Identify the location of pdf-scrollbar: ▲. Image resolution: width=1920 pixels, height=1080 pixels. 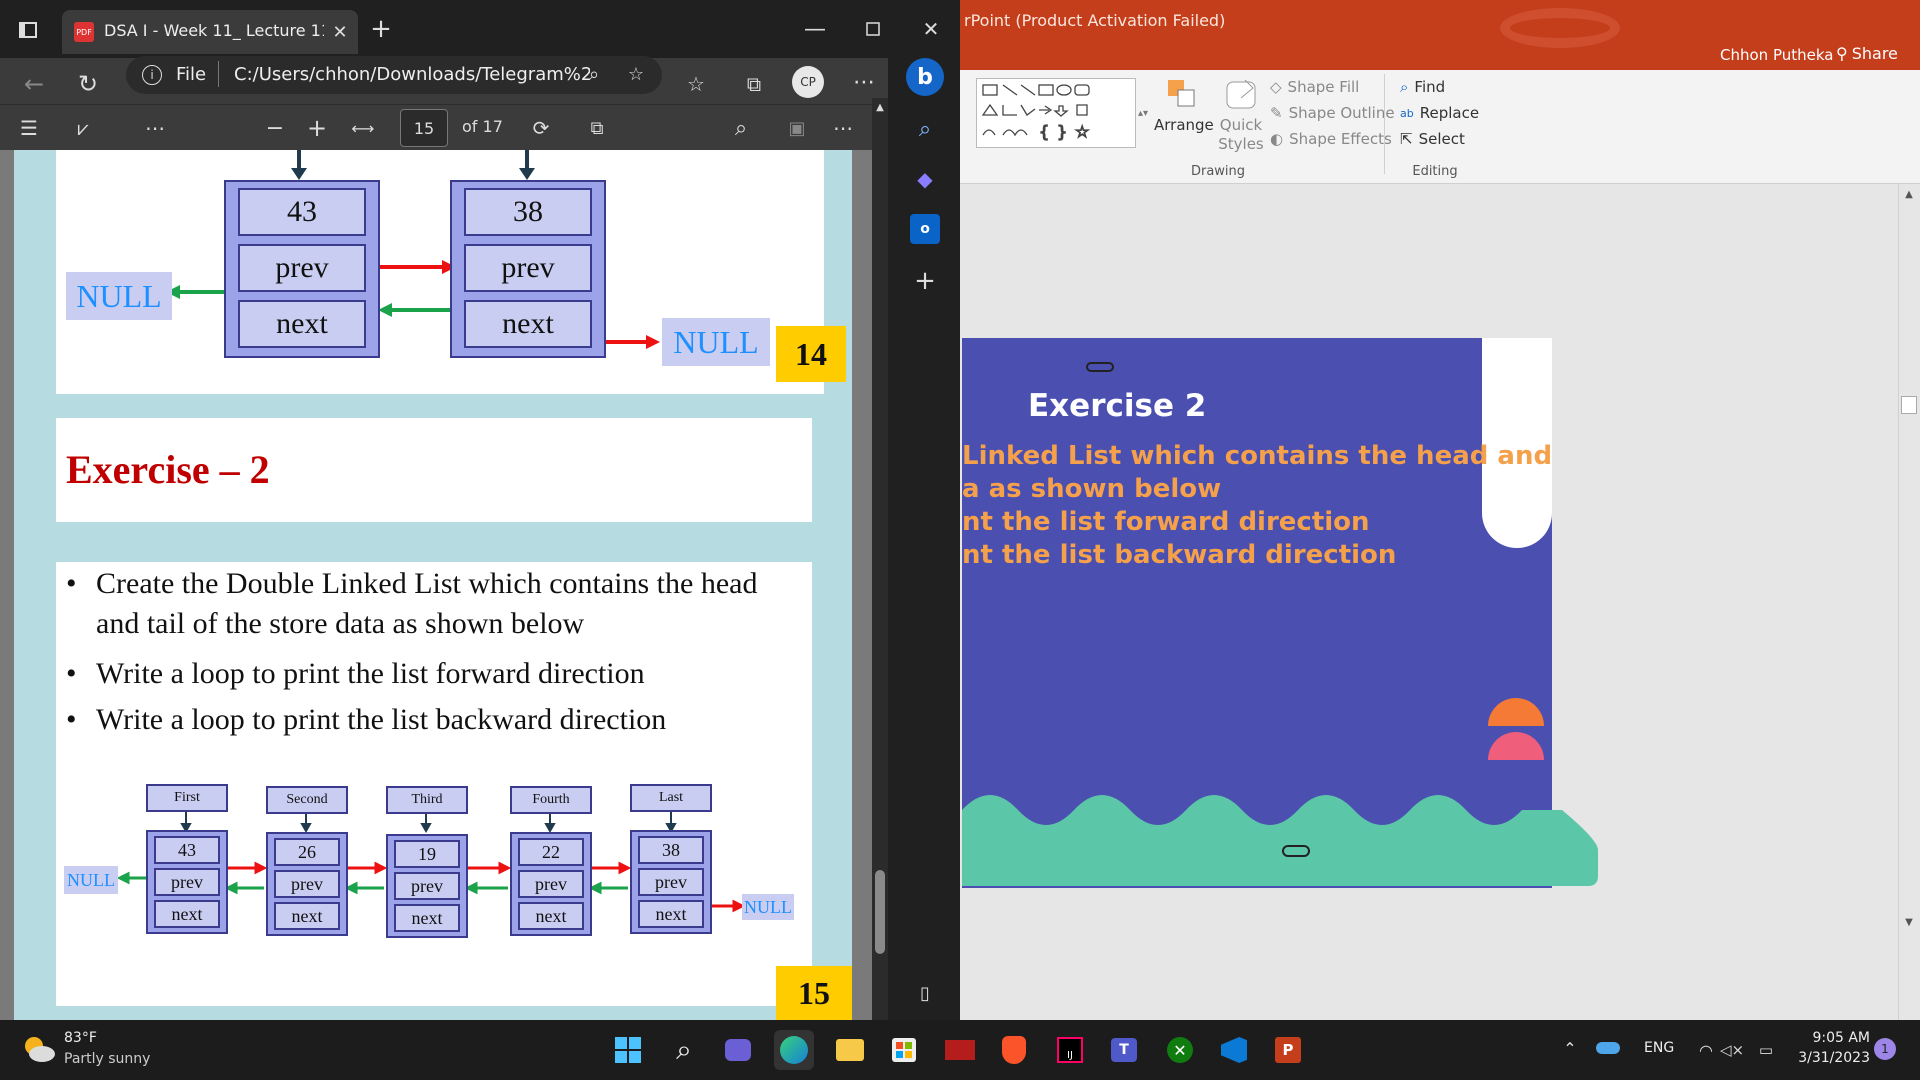
(880, 559).